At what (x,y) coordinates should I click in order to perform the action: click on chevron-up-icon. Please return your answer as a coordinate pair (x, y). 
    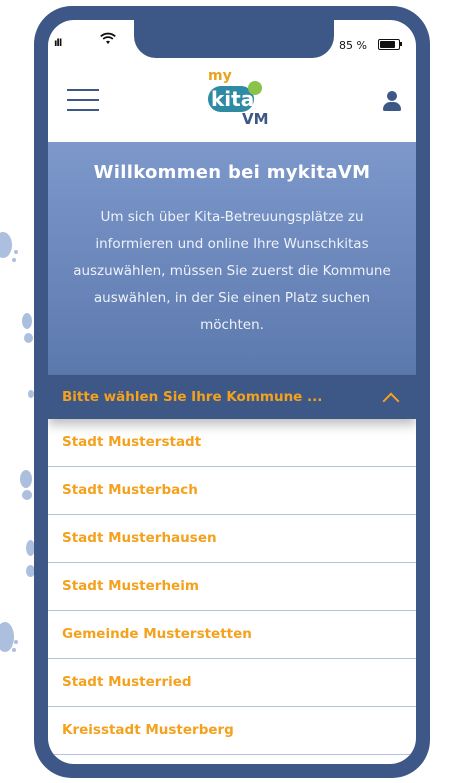
    Looking at the image, I should click on (391, 401).